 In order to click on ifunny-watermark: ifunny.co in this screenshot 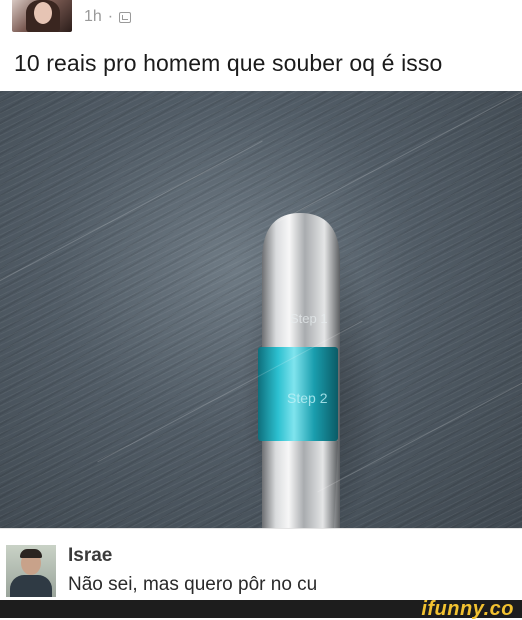, I will do `click(467, 609)`.